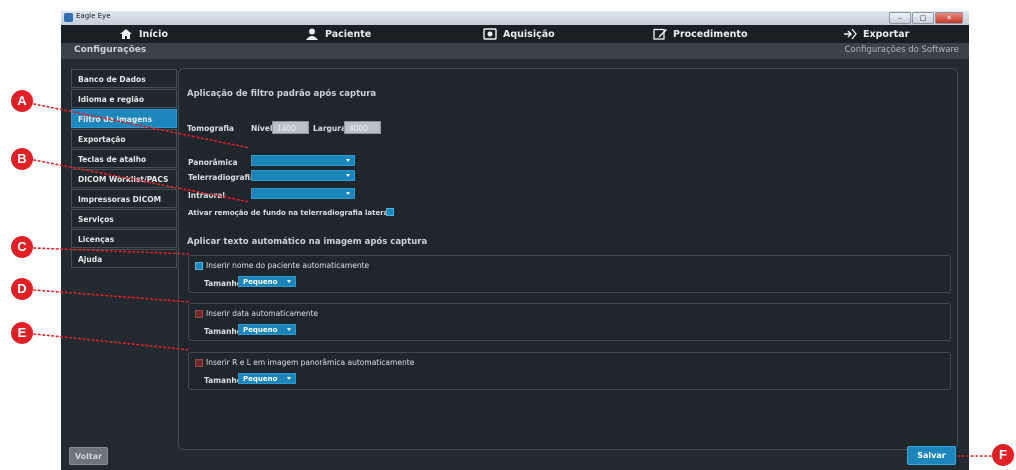 This screenshot has height=470, width=1016. Describe the element at coordinates (124, 78) in the screenshot. I see `sidebar-item-banco-de-dados: Banco de Dados` at that location.